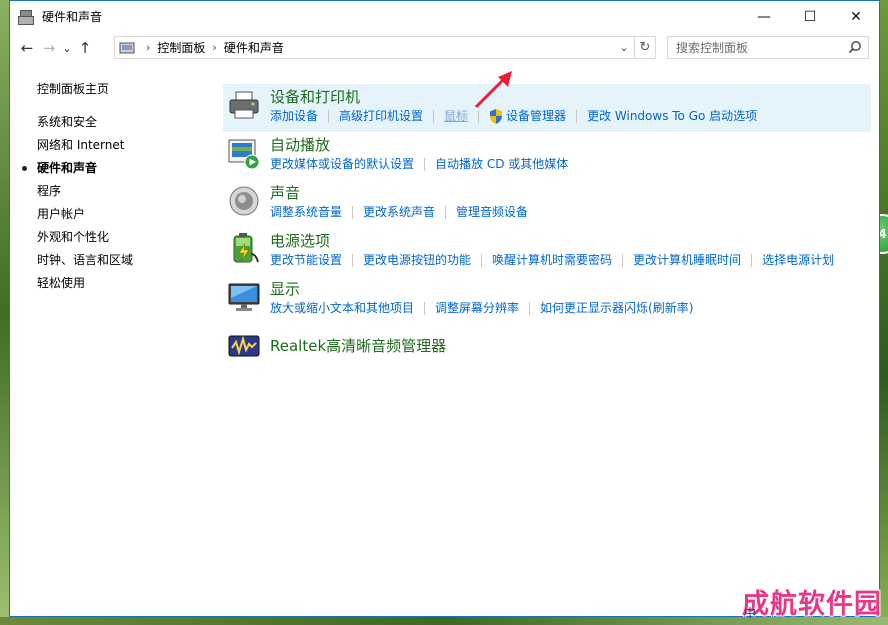  What do you see at coordinates (812, 612) in the screenshot?
I see `language-tray: 中` at bounding box center [812, 612].